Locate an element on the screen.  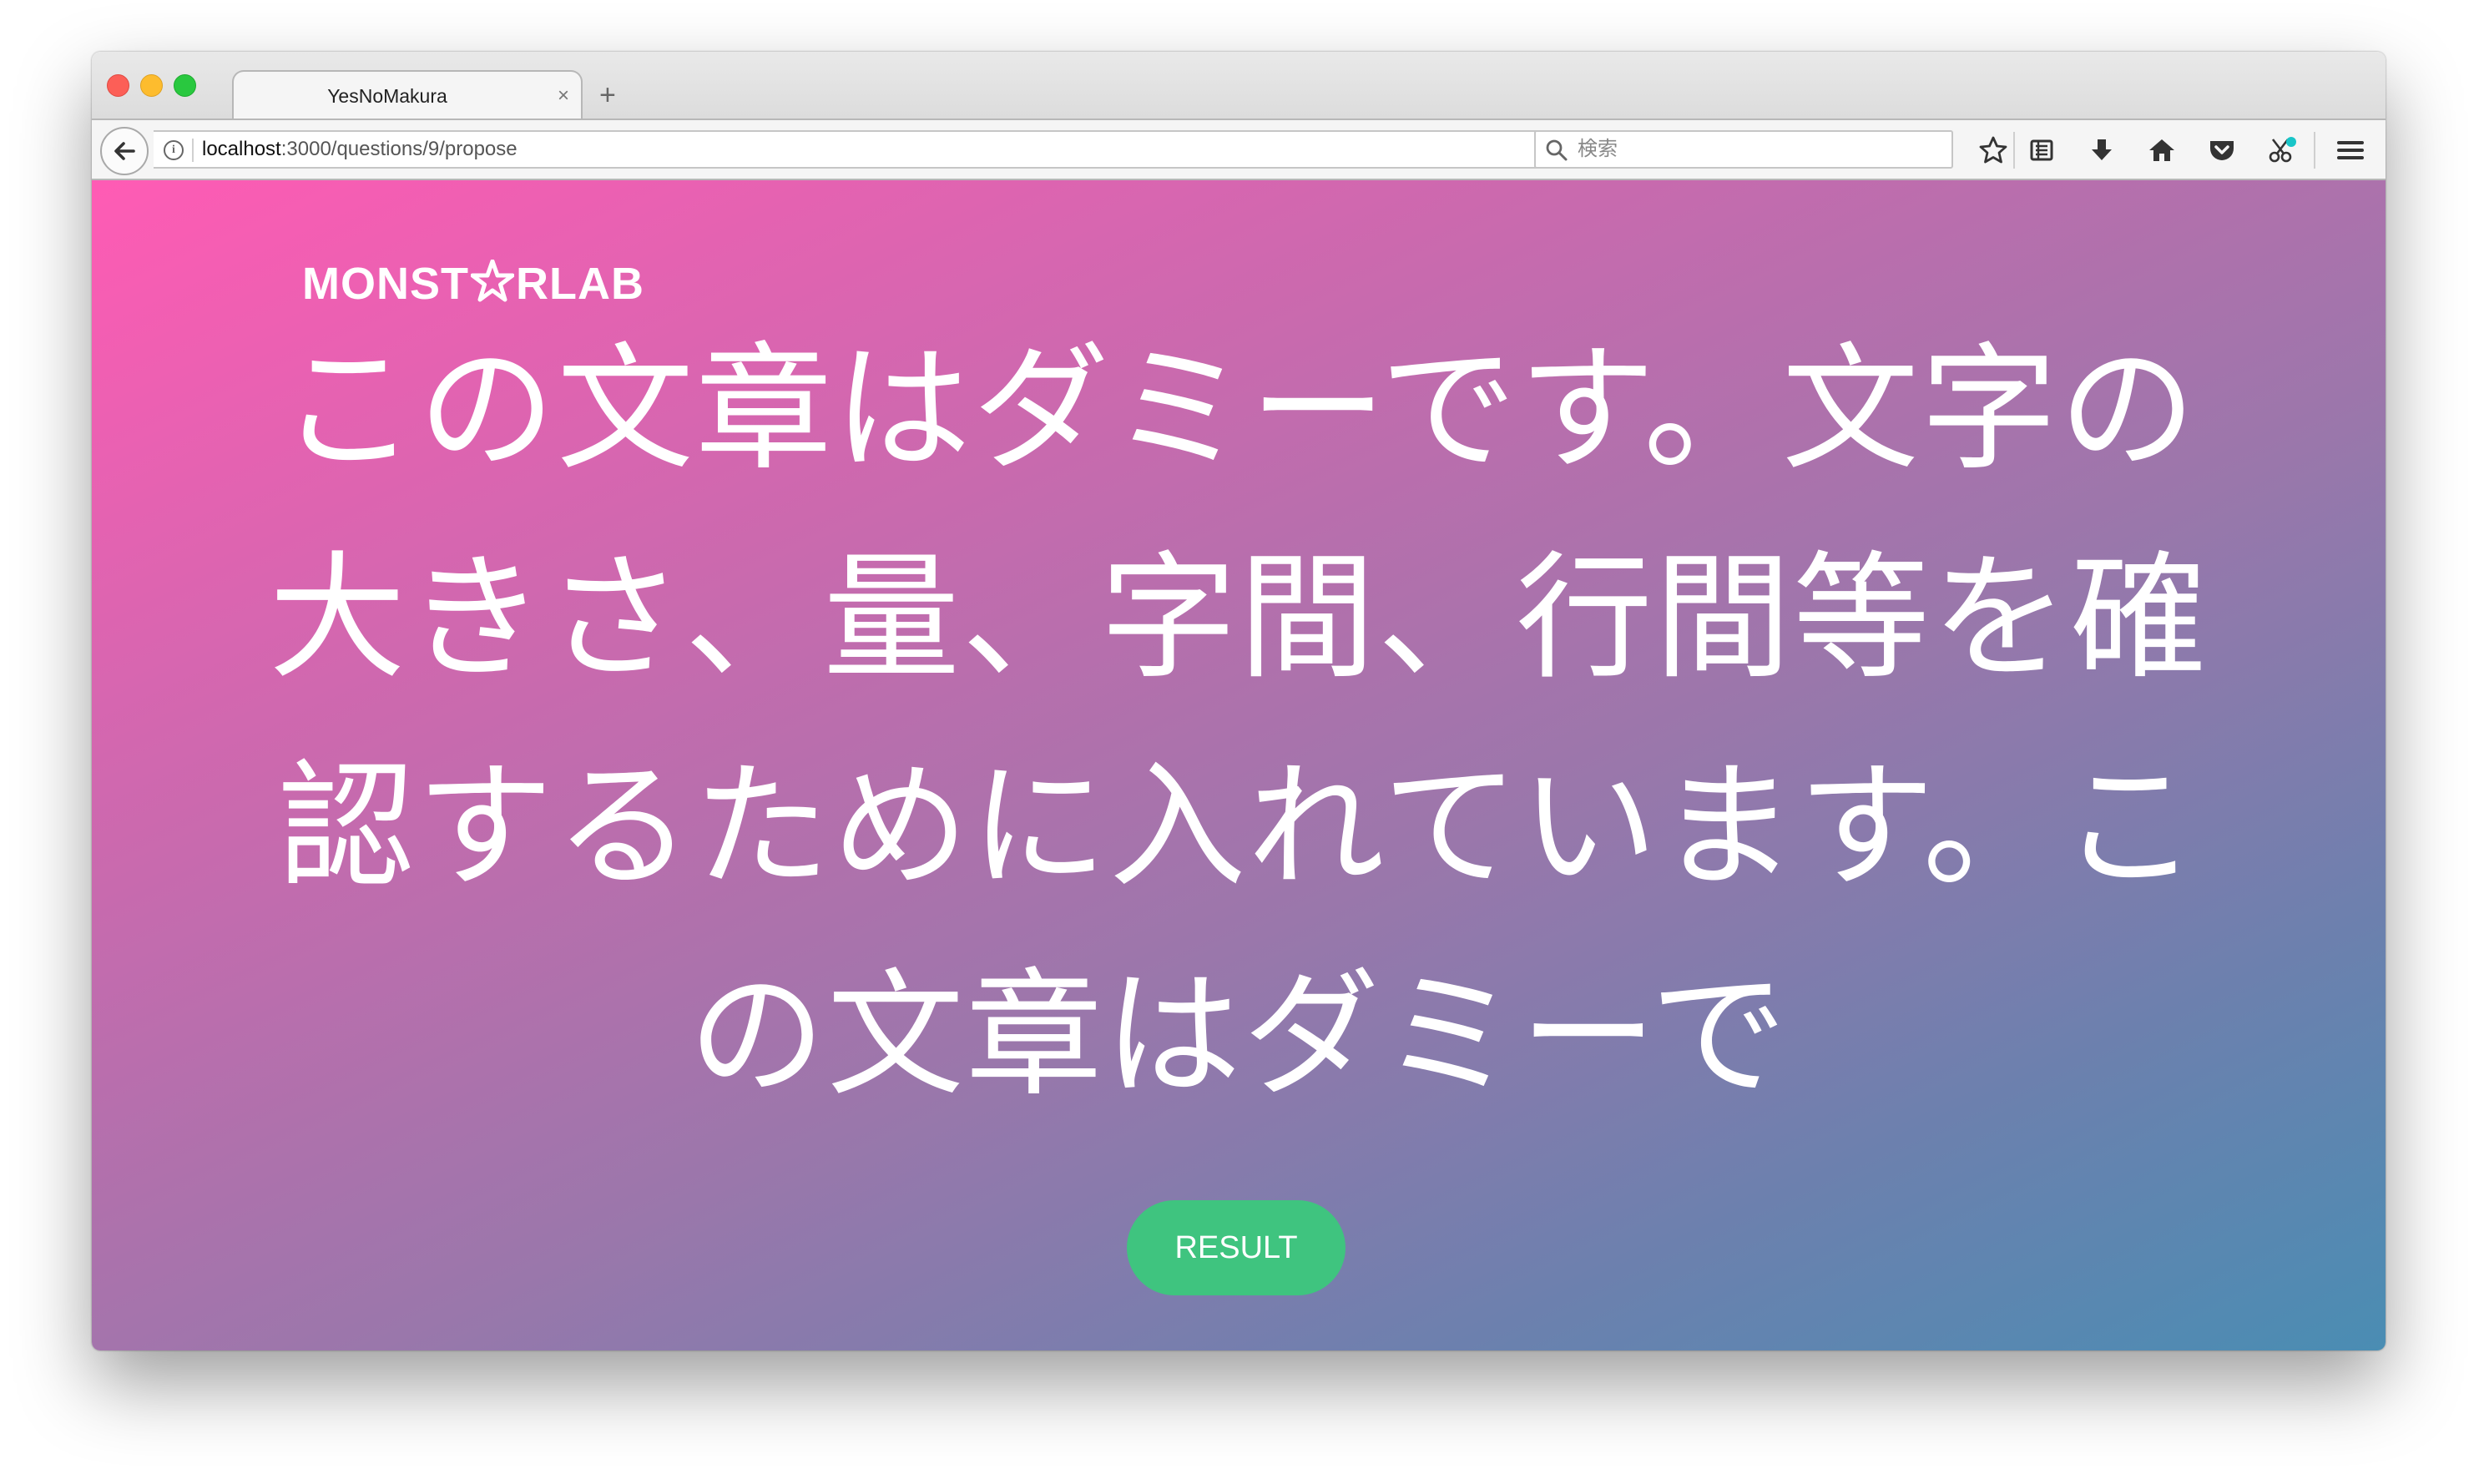
reading-list-icon is located at coordinates (2041, 150).